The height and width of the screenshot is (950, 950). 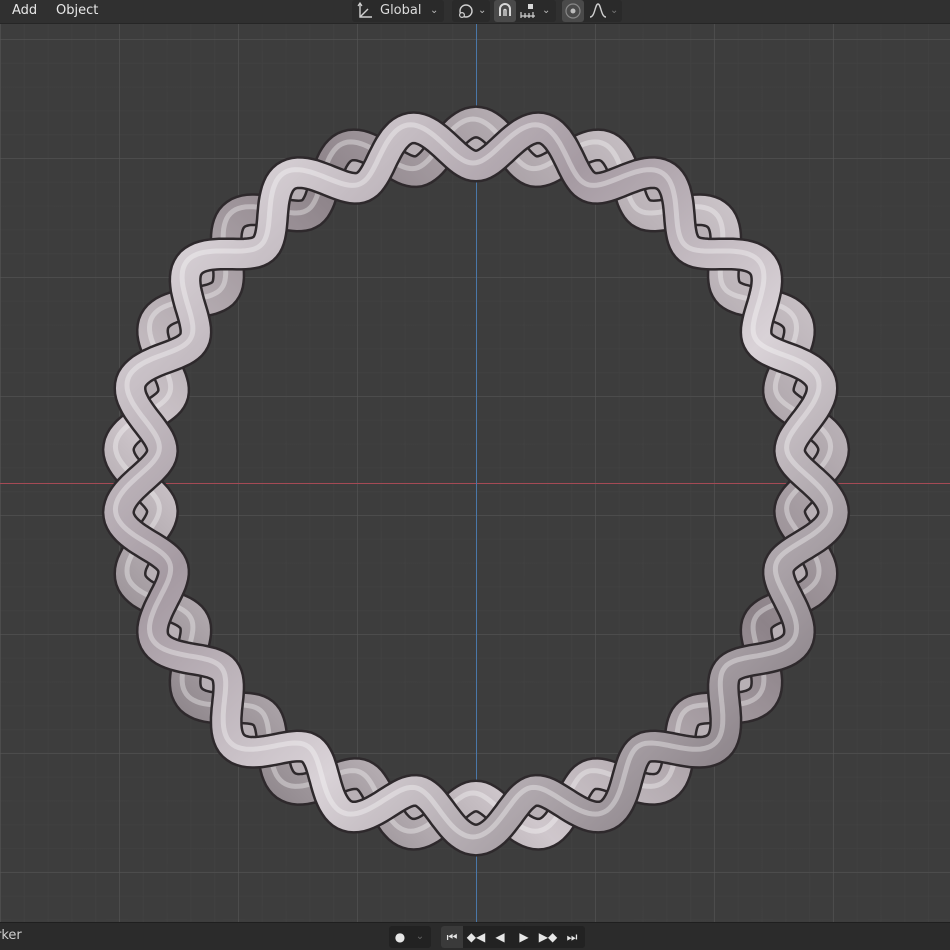 What do you see at coordinates (548, 937) in the screenshot?
I see `jump-to-next-keyframe-button: ▶◆` at bounding box center [548, 937].